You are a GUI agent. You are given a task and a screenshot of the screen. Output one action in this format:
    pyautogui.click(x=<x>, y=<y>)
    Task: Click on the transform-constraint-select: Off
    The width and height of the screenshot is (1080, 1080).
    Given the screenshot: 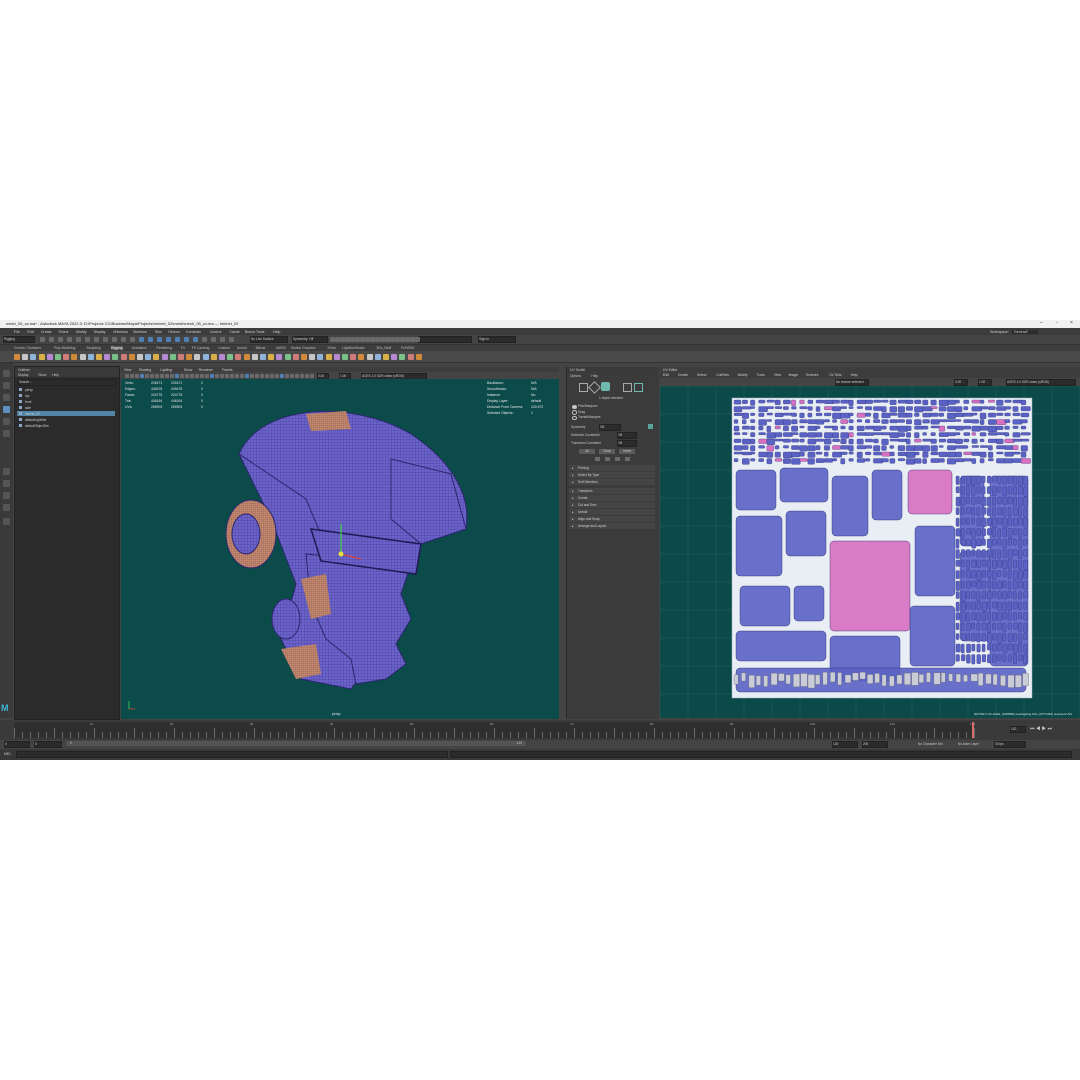 What is the action you would take?
    pyautogui.click(x=627, y=443)
    